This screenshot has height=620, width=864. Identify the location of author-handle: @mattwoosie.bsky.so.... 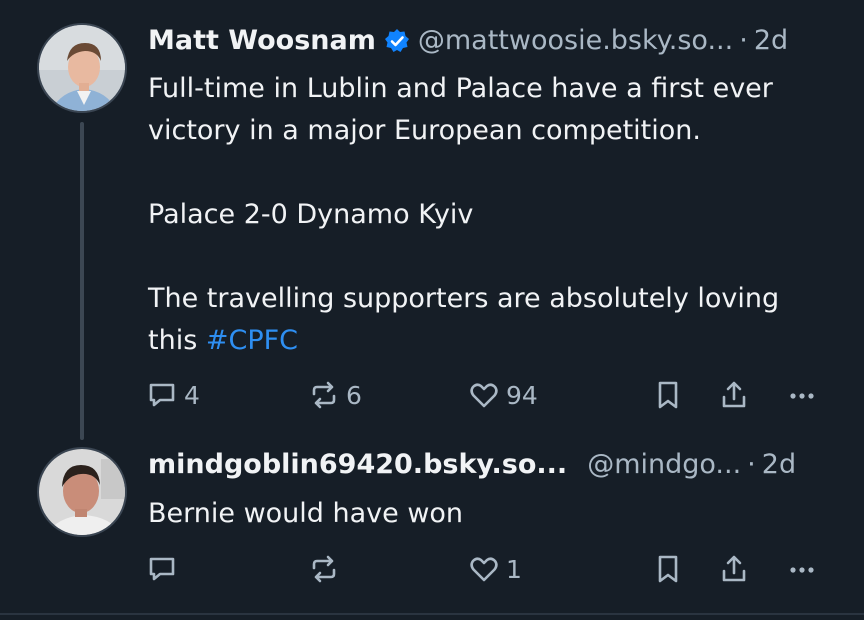
(575, 41).